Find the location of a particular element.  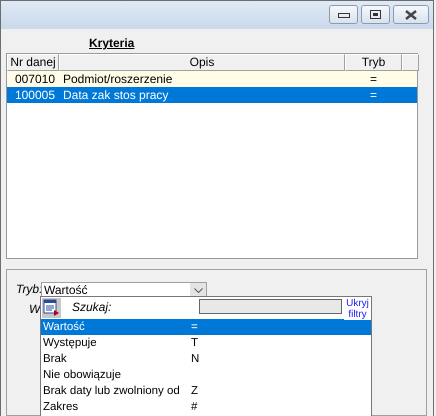

minimize-button is located at coordinates (343, 14).